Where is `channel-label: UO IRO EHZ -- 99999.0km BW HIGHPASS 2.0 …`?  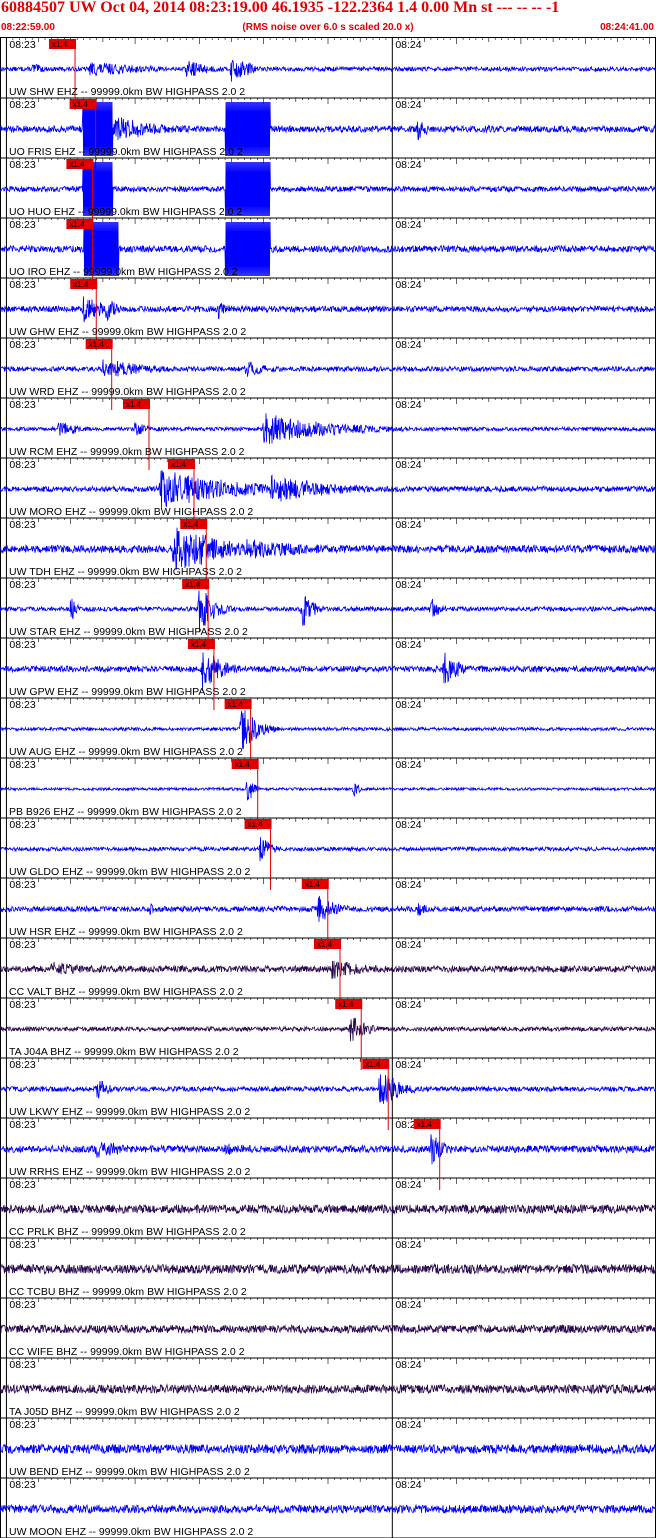 channel-label: UO IRO EHZ -- 99999.0km BW HIGHPASS 2.0 … is located at coordinates (123, 272).